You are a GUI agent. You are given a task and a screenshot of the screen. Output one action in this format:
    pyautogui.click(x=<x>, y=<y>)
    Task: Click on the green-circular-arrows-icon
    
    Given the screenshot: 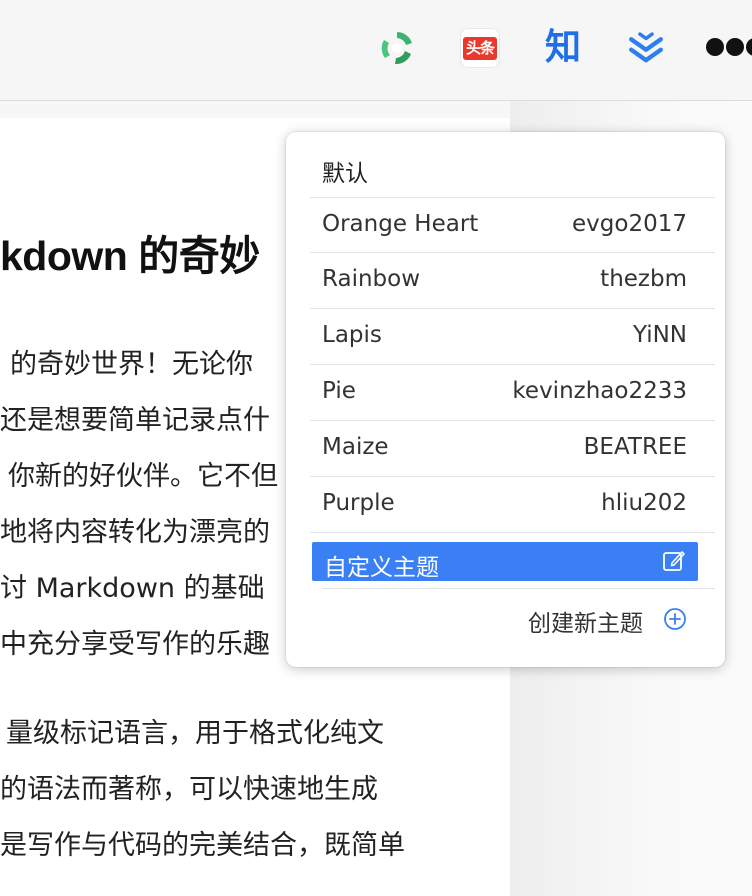 What is the action you would take?
    pyautogui.click(x=397, y=48)
    